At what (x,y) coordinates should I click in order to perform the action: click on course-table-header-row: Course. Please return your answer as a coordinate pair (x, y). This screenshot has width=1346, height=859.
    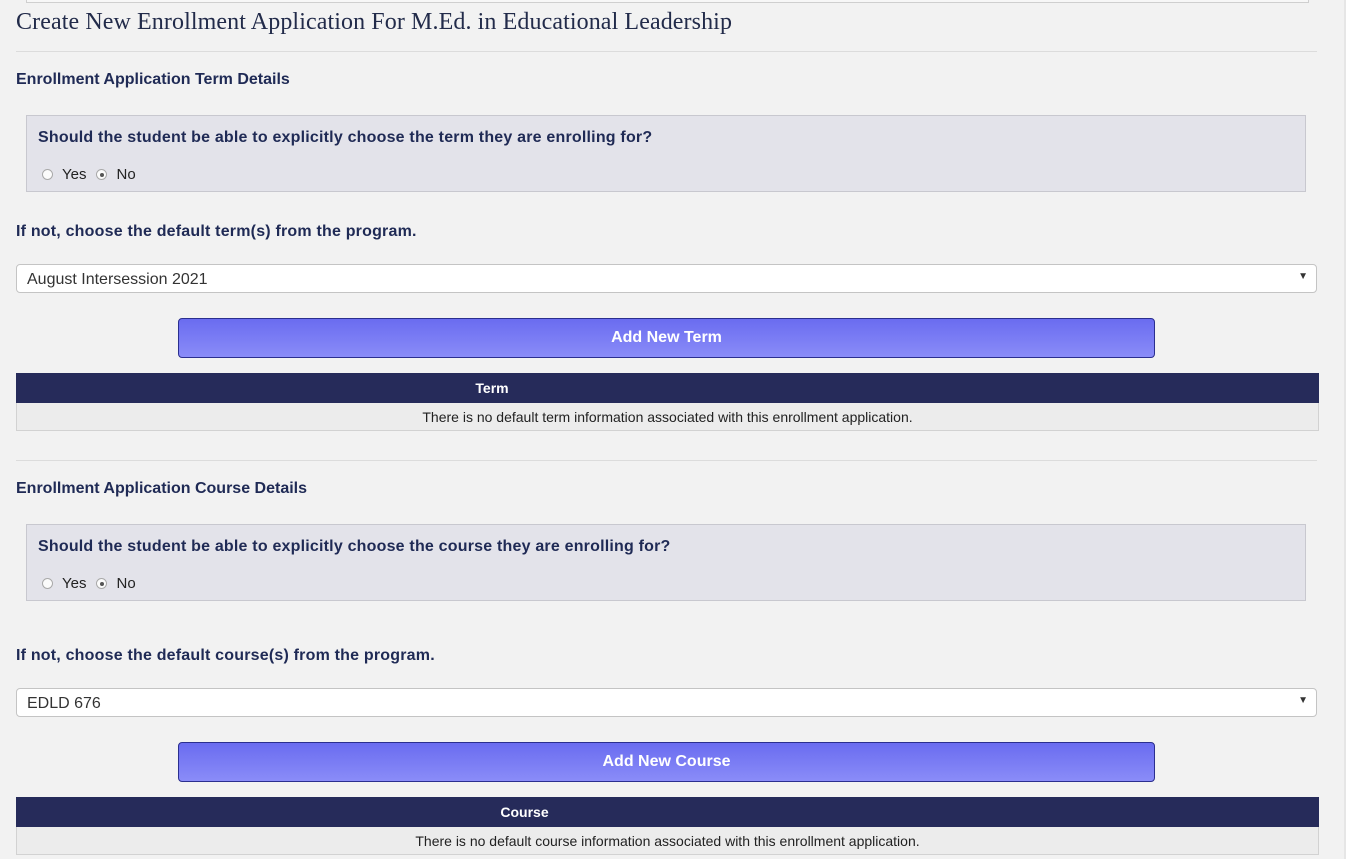
    Looking at the image, I should click on (667, 812).